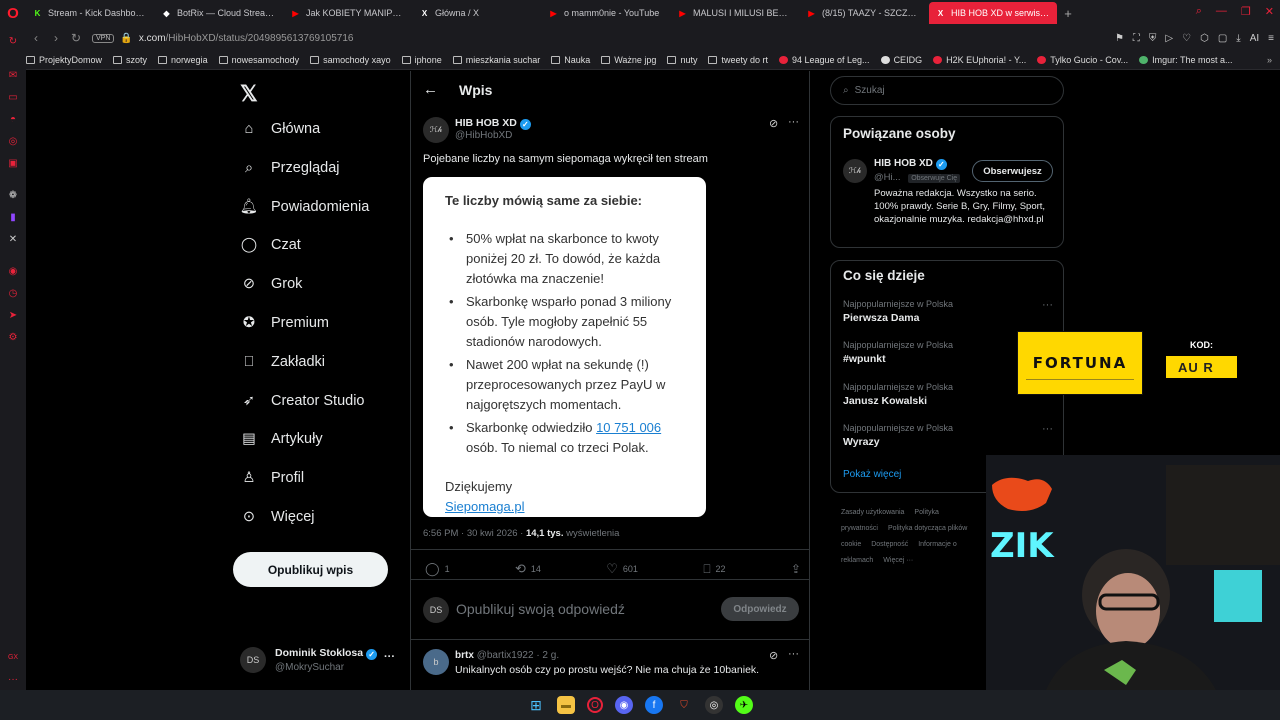 This screenshot has width=1280, height=720. I want to click on lock-icon: 🔒, so click(126, 38).